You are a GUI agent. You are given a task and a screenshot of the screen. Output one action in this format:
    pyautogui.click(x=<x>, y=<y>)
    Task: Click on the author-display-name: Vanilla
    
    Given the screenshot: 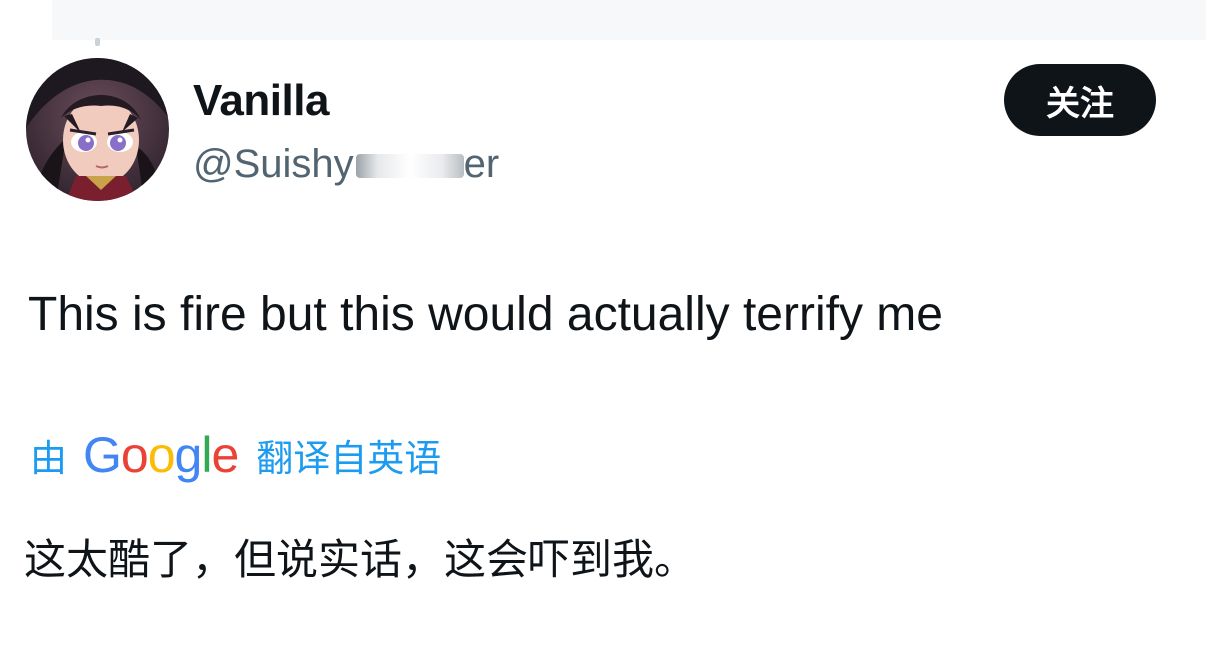 What is the action you would take?
    pyautogui.click(x=261, y=101)
    